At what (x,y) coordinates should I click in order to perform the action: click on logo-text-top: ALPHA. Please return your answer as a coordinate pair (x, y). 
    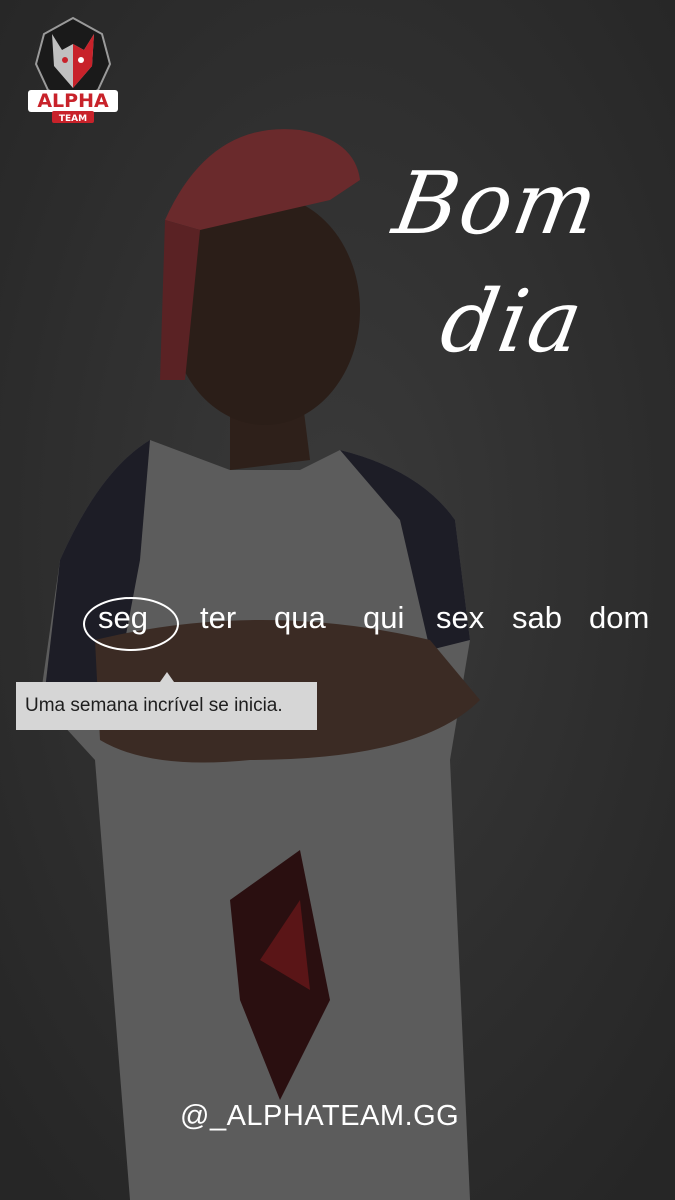
    Looking at the image, I should click on (73, 101).